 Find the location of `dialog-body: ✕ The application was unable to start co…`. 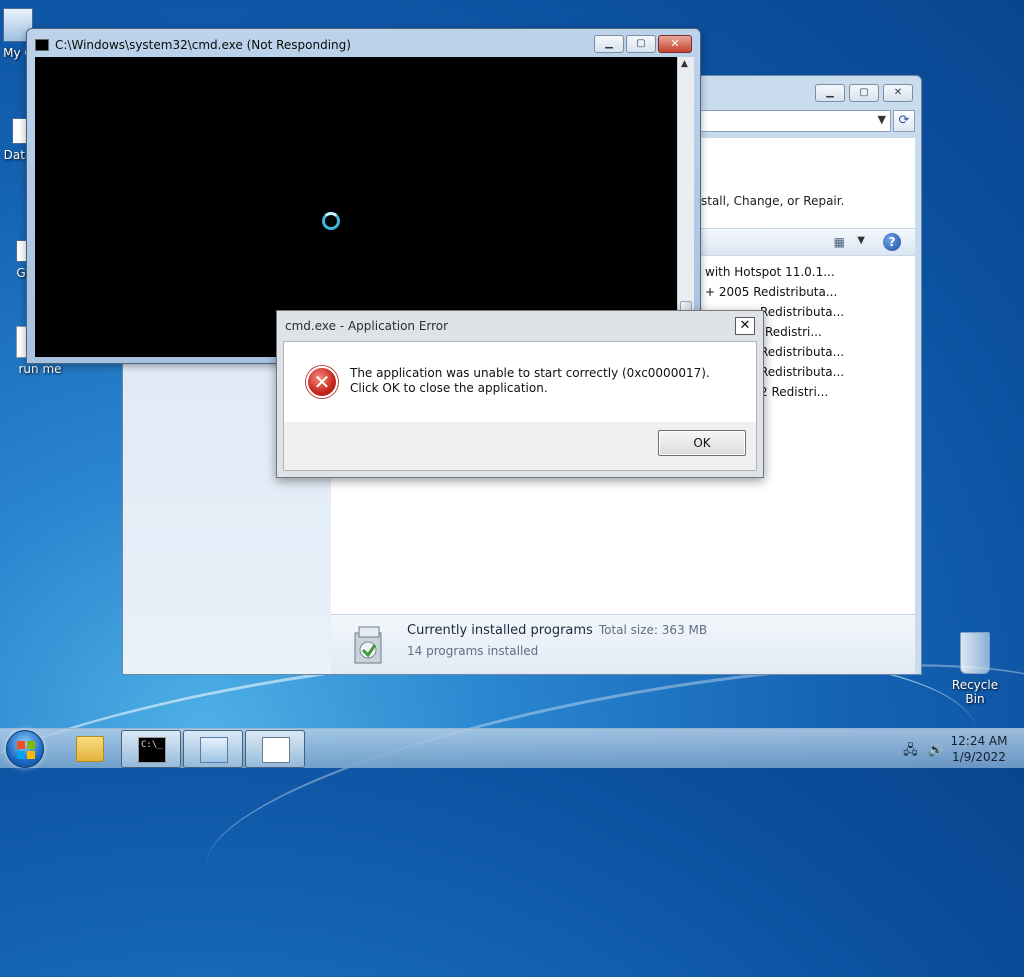

dialog-body: ✕ The application was unable to start co… is located at coordinates (520, 406).